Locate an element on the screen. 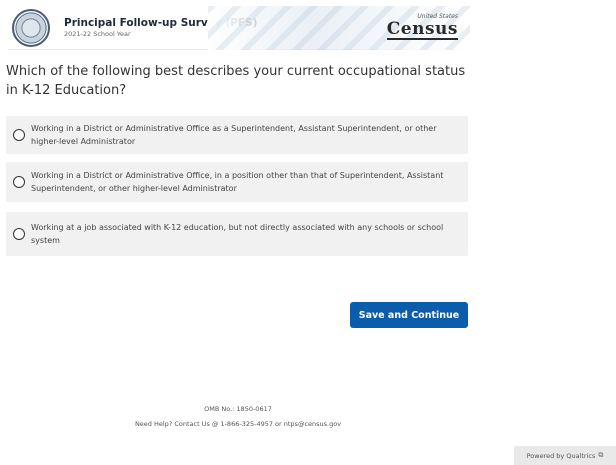 The width and height of the screenshot is (616, 465). census-logo: United States Census is located at coordinates (422, 27).